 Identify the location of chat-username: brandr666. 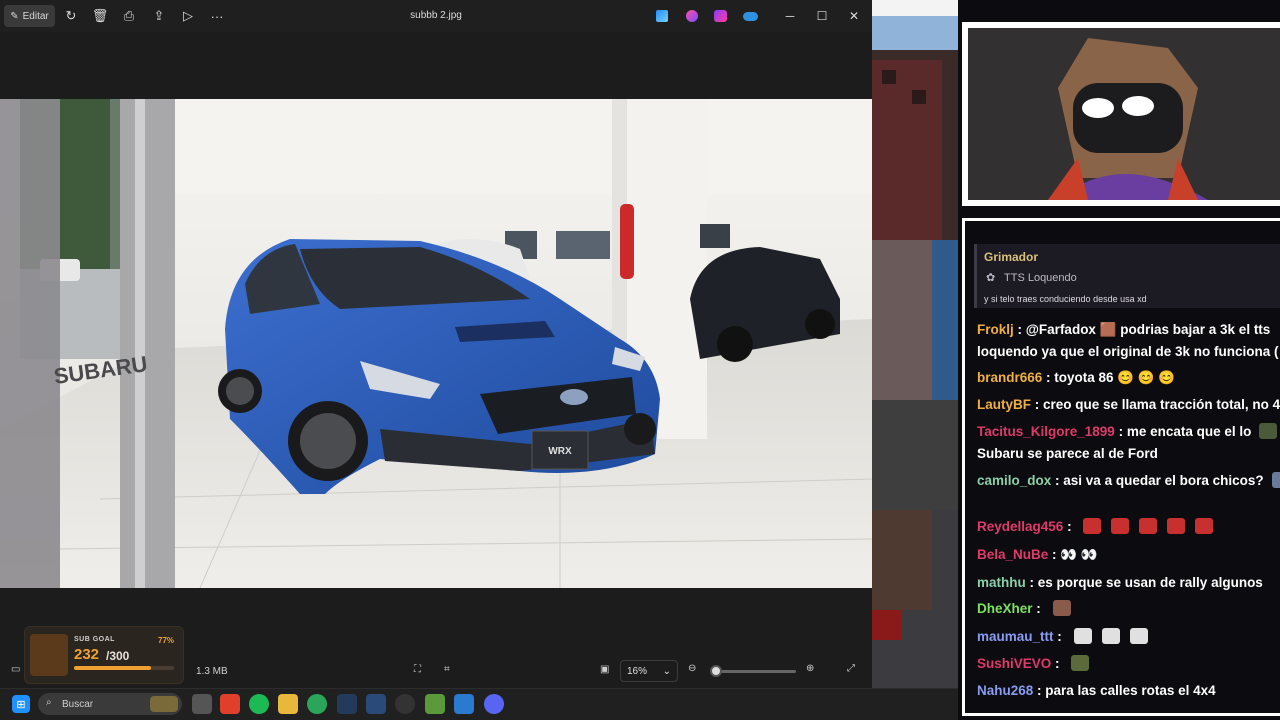
(1009, 377).